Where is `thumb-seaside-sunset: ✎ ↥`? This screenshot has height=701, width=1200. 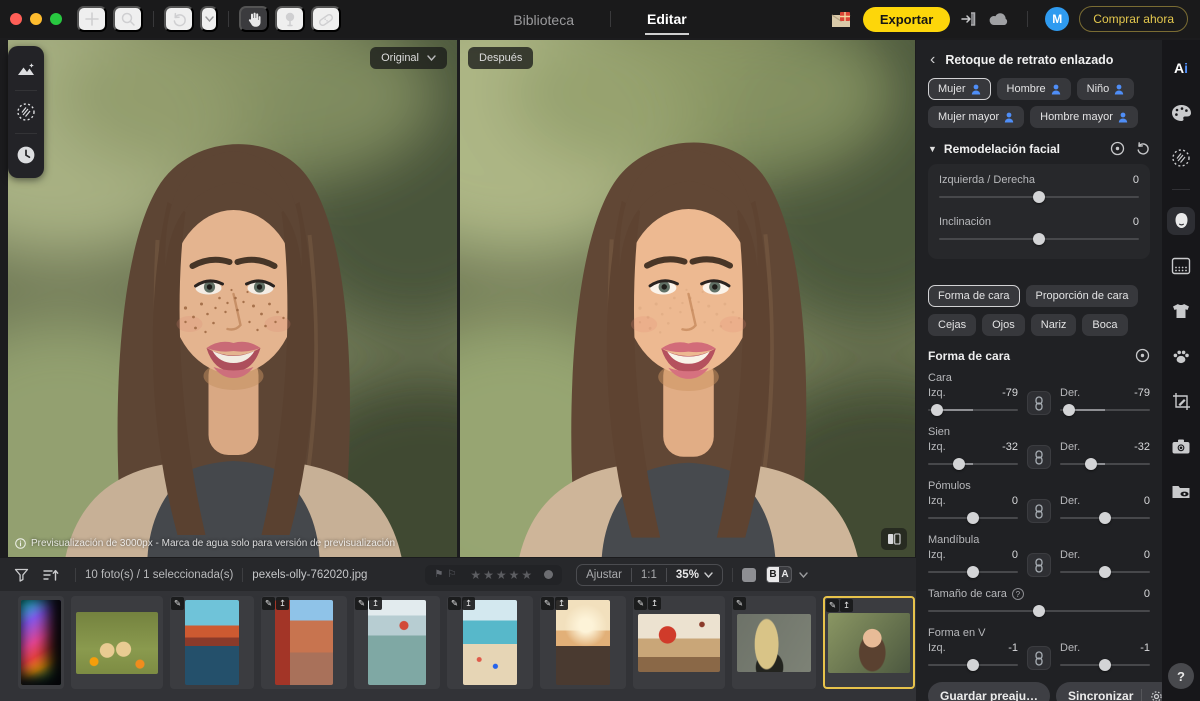
thumb-seaside-sunset: ✎ ↥ is located at coordinates (583, 642).